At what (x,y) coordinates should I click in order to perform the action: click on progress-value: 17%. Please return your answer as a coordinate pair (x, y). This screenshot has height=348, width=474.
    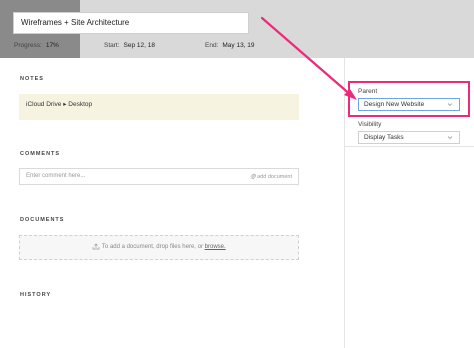
    Looking at the image, I should click on (52, 45).